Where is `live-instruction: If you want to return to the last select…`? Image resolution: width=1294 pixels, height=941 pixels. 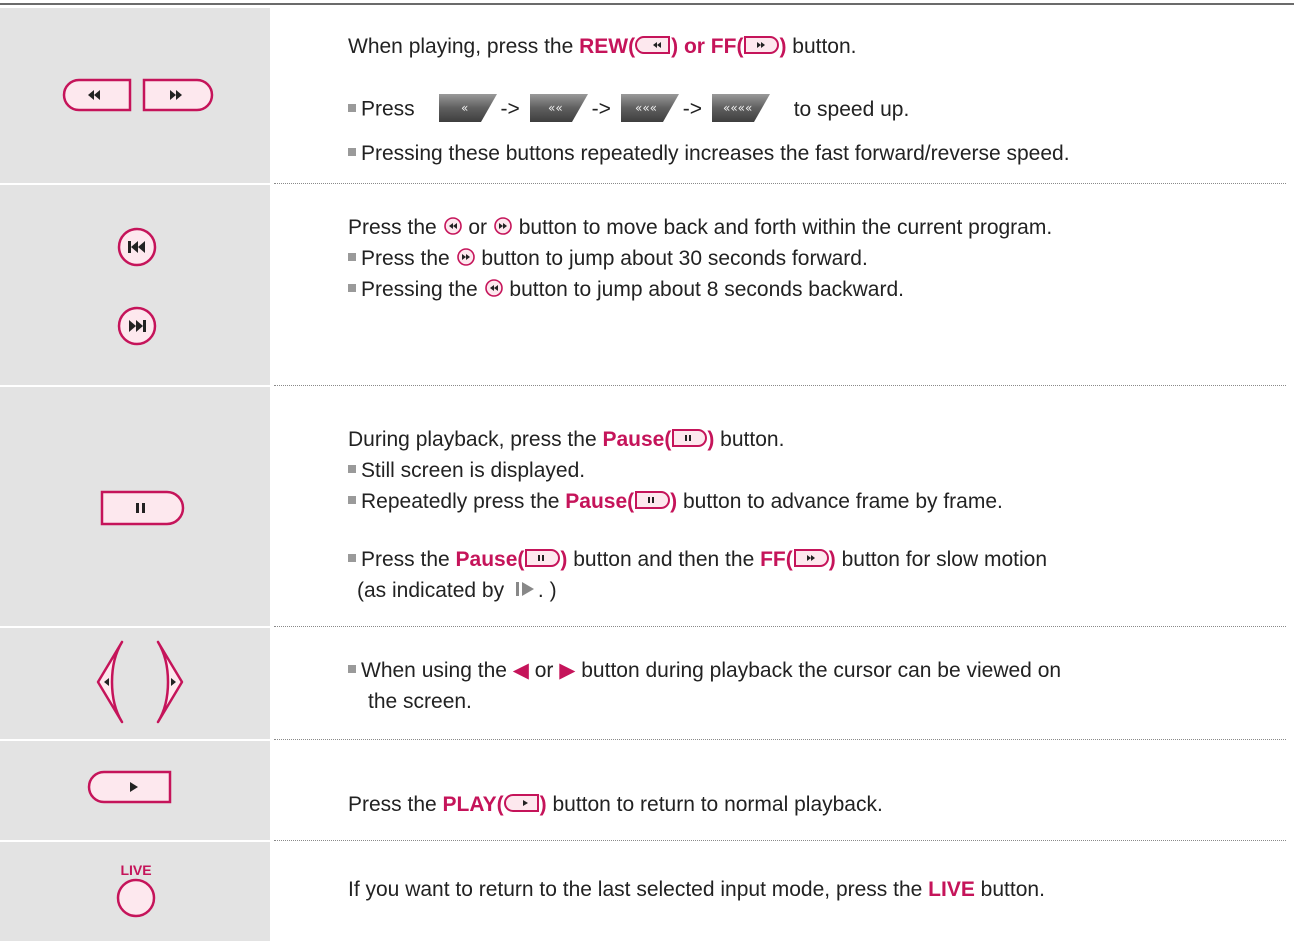
live-instruction: If you want to return to the last select… is located at coordinates (696, 889).